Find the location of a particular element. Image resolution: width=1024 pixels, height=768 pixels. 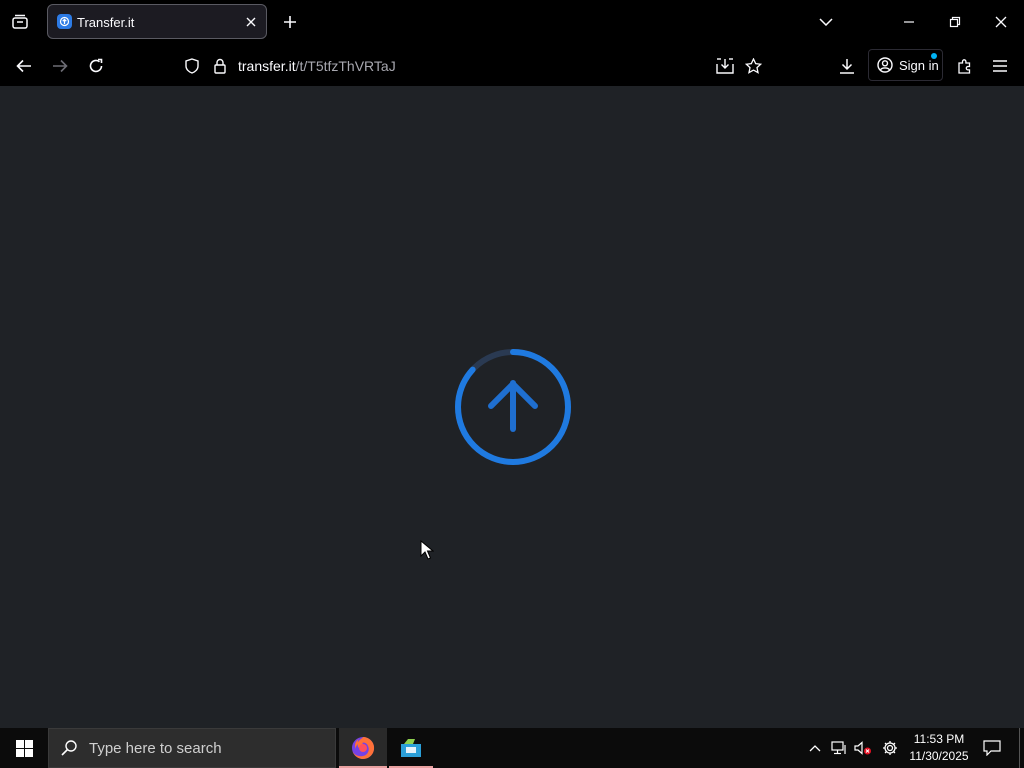

notification-icon is located at coordinates (992, 748).